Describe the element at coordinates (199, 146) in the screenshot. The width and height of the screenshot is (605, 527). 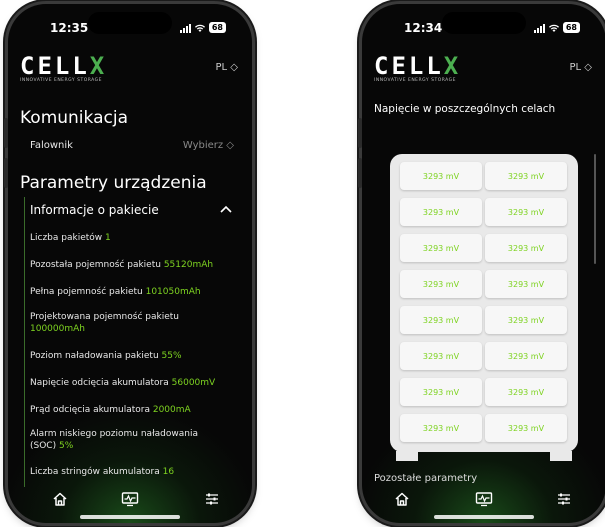
I see `inverter-select: Wybierz ◇` at that location.